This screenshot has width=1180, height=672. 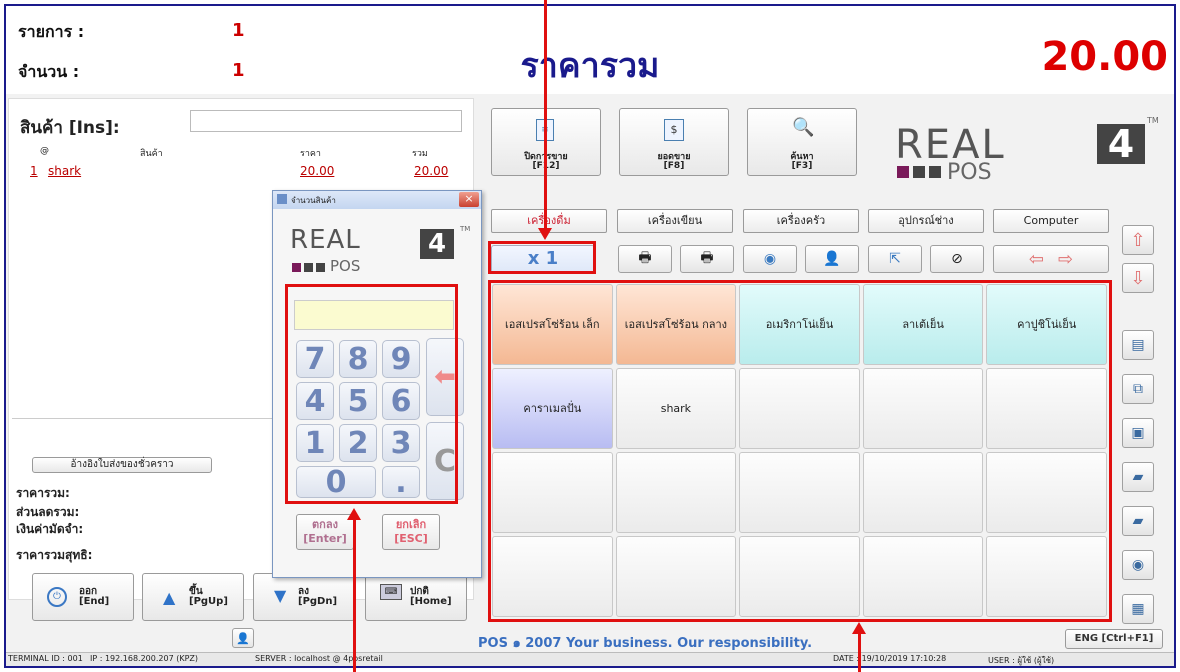 What do you see at coordinates (802, 142) in the screenshot?
I see `search-button: 🔍 ค้นหา [F3]` at bounding box center [802, 142].